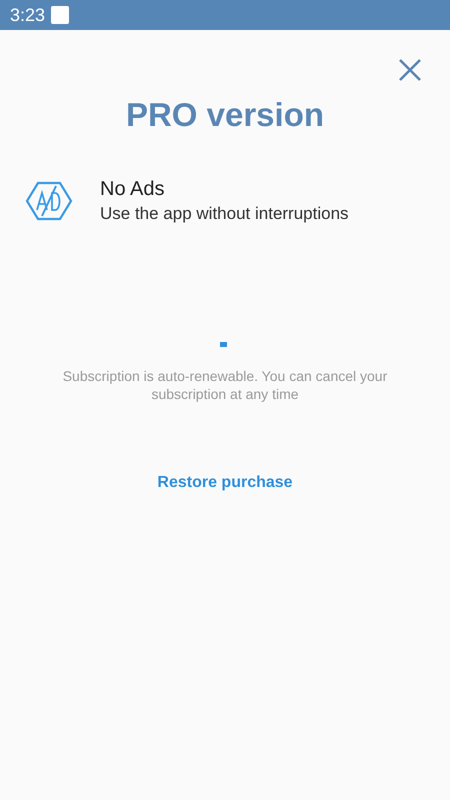  Describe the element at coordinates (49, 201) in the screenshot. I see `ad-block-icon` at that location.